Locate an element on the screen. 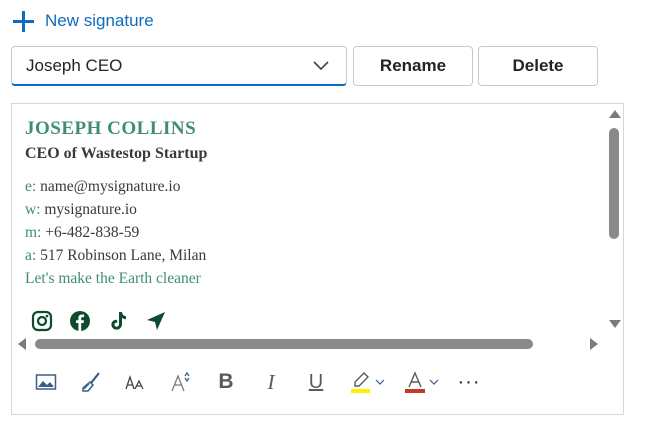  font-color-button is located at coordinates (415, 382).